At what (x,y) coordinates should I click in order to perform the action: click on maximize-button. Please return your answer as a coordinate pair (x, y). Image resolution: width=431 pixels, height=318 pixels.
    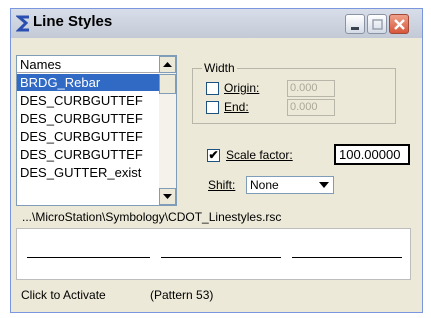
    Looking at the image, I should click on (377, 24).